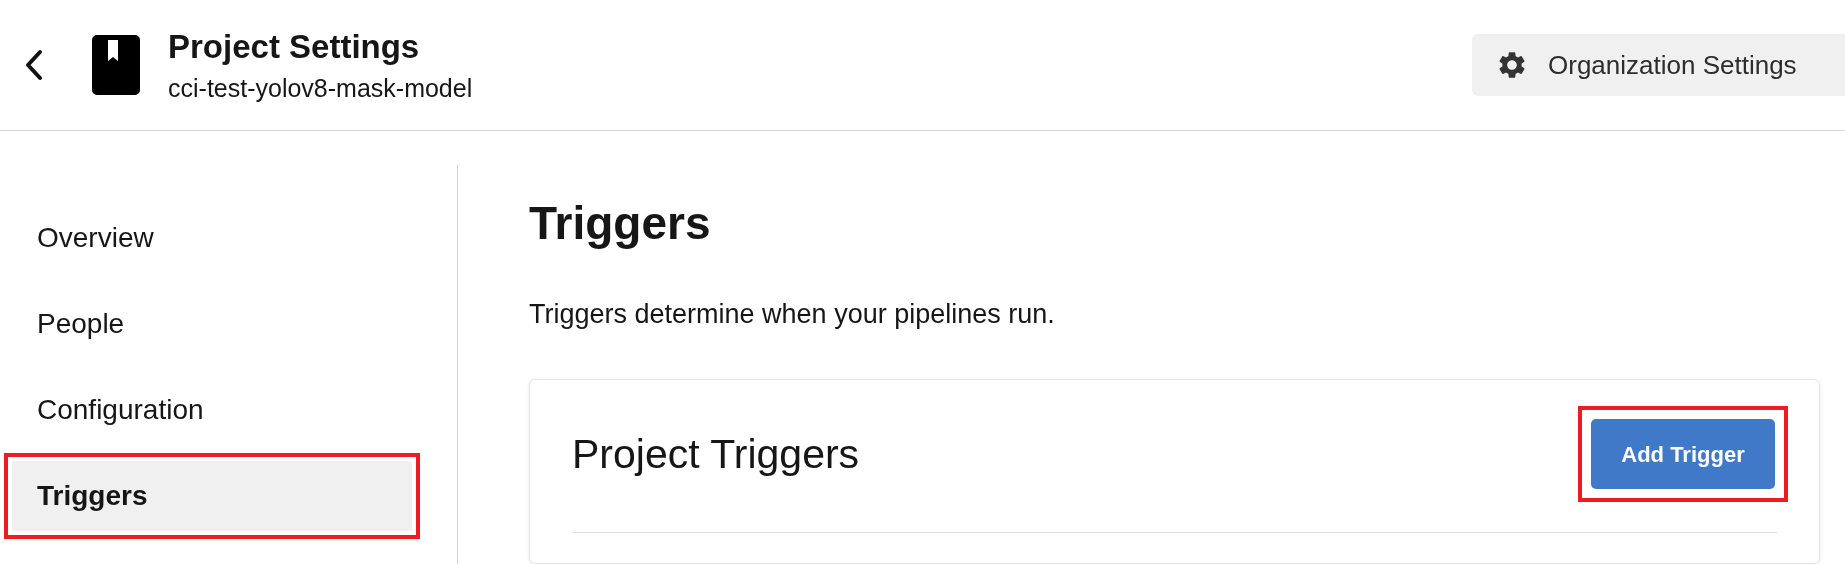  I want to click on add-trigger-button: Add Trigger, so click(1683, 454).